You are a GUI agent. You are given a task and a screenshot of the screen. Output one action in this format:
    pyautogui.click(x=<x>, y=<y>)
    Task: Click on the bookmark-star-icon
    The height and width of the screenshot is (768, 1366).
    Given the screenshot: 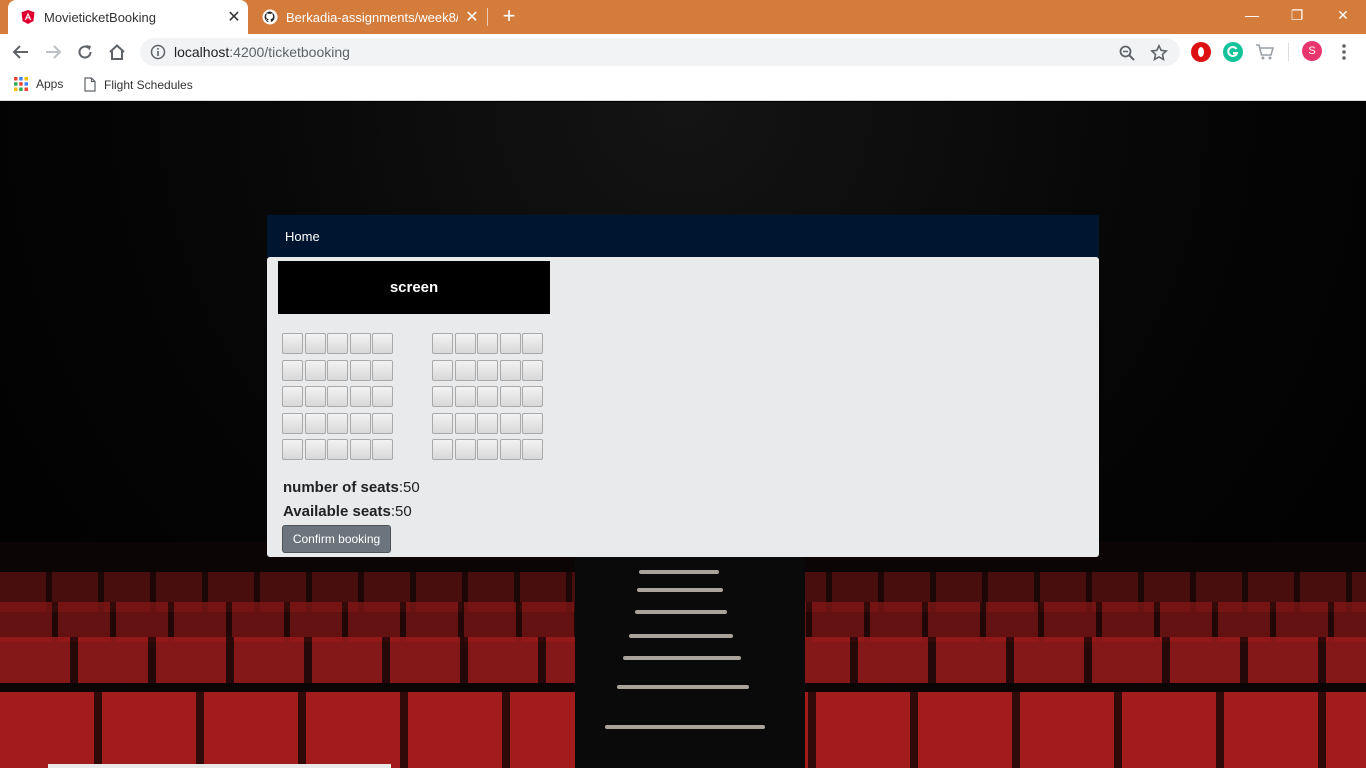 What is the action you would take?
    pyautogui.click(x=1159, y=53)
    